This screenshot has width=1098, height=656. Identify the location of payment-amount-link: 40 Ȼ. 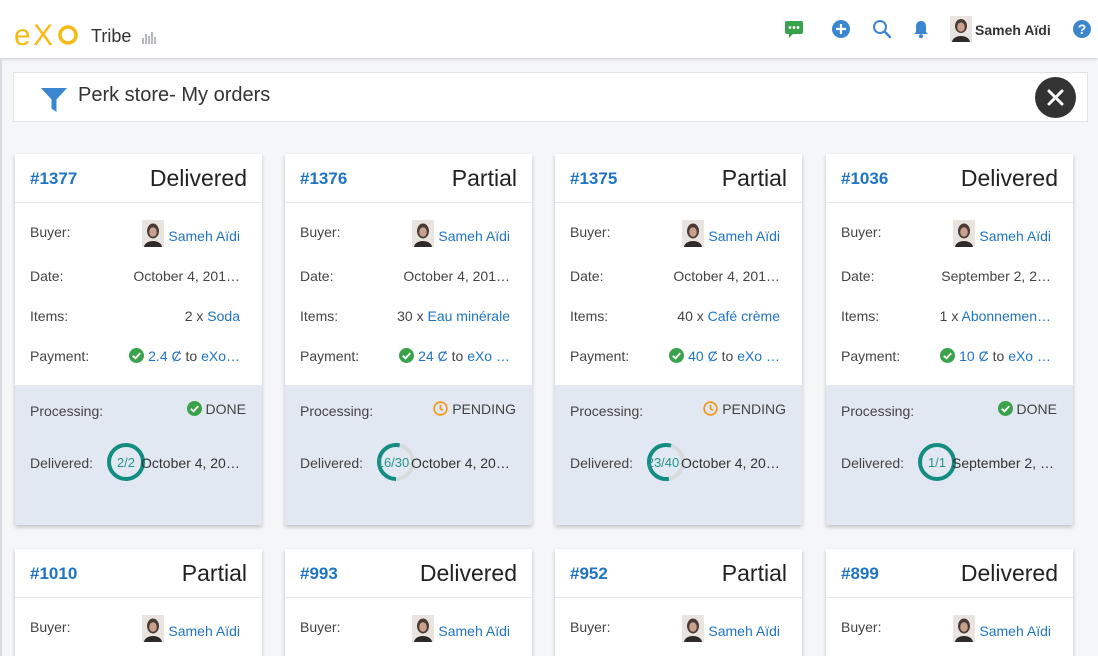
(703, 356).